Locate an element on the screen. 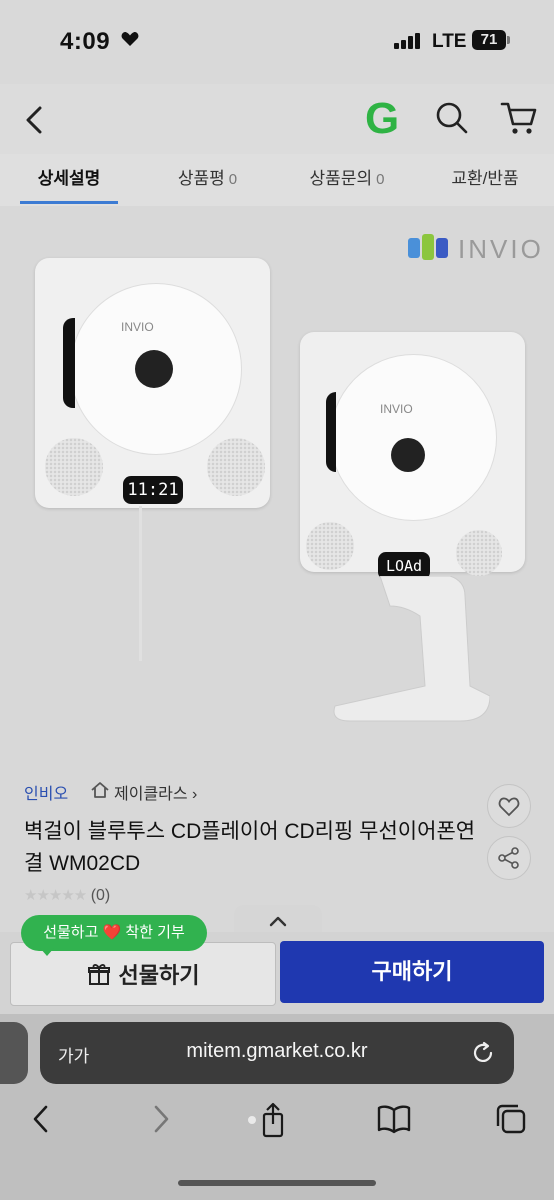  cd-player-angled: INVIO LOAd is located at coordinates (412, 456).